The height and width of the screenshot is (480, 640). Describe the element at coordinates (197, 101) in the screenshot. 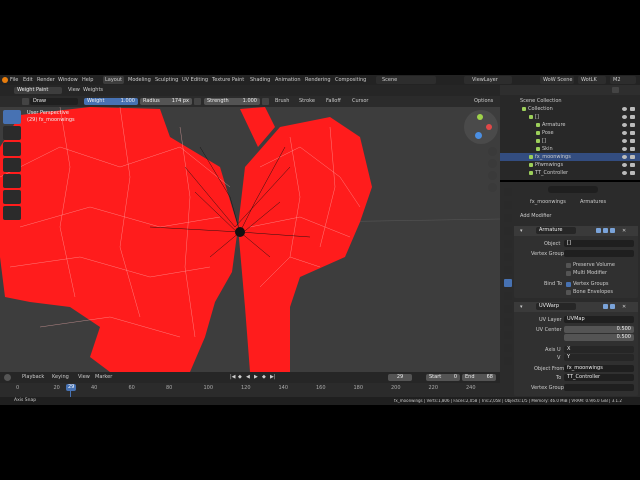

I see `pressure-icon` at that location.